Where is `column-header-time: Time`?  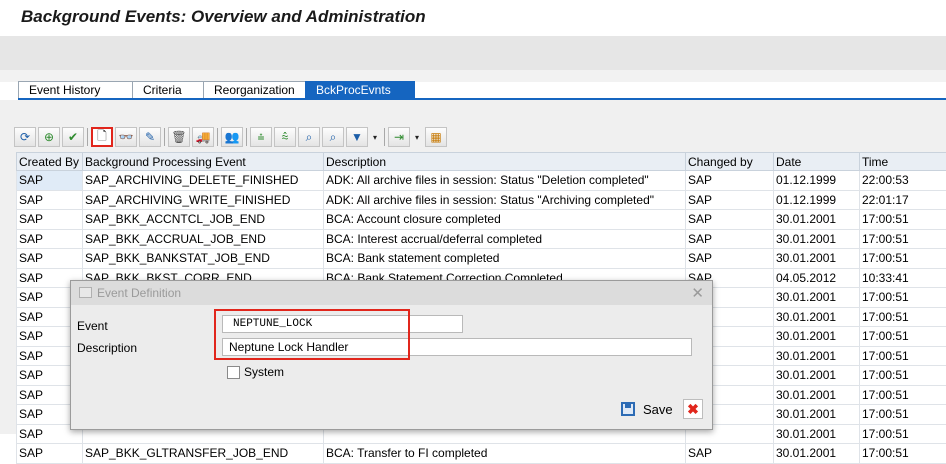
column-header-time: Time is located at coordinates (903, 162).